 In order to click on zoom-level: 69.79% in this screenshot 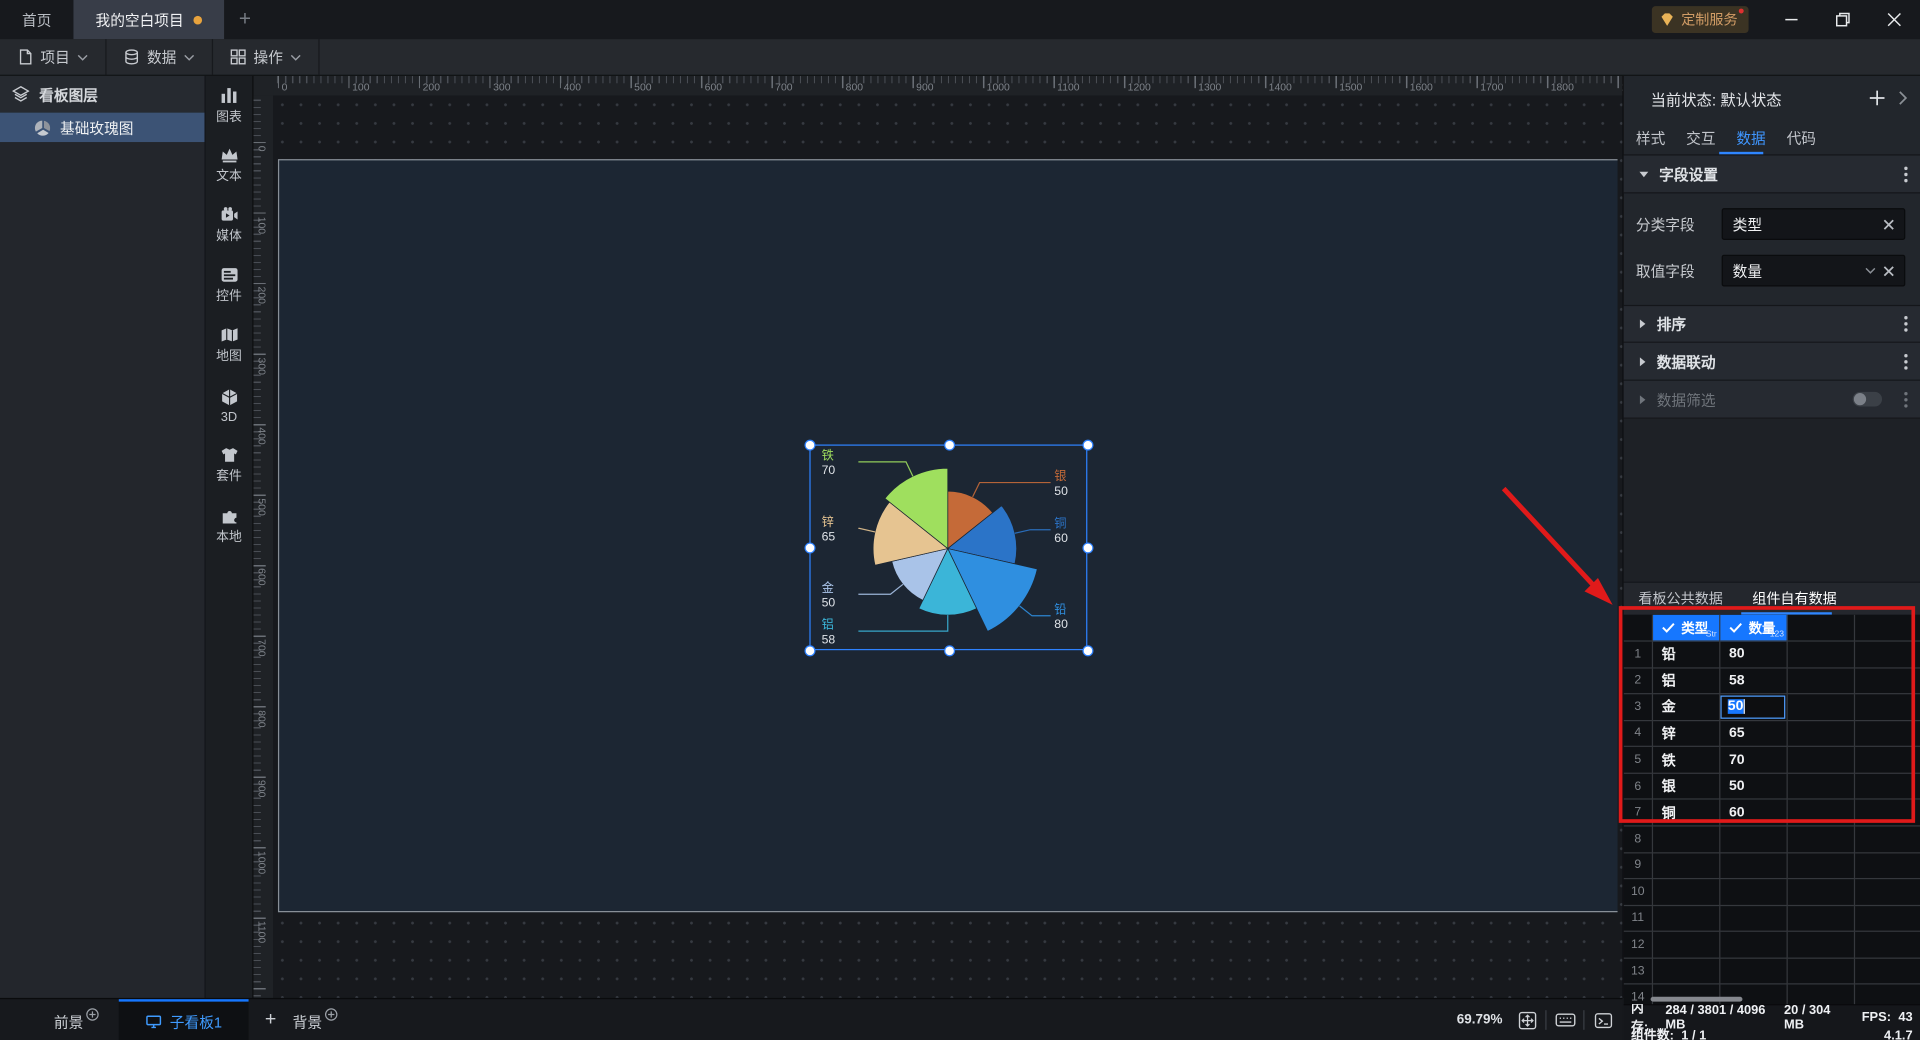, I will do `click(1480, 1020)`.